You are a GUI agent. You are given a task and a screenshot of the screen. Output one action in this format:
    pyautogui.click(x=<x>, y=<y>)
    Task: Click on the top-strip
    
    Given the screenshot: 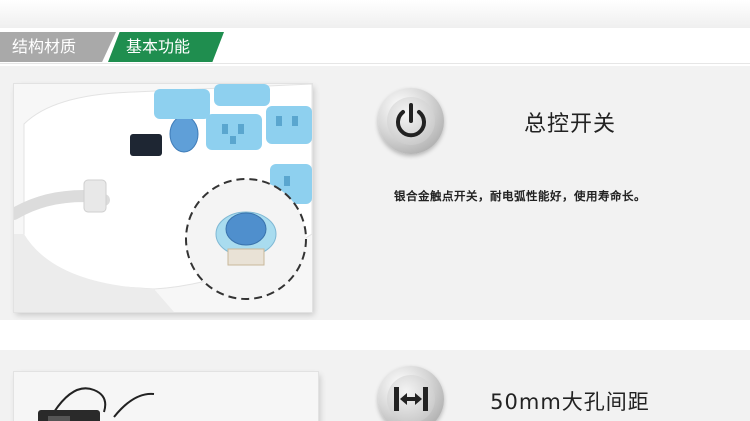 What is the action you would take?
    pyautogui.click(x=375, y=14)
    